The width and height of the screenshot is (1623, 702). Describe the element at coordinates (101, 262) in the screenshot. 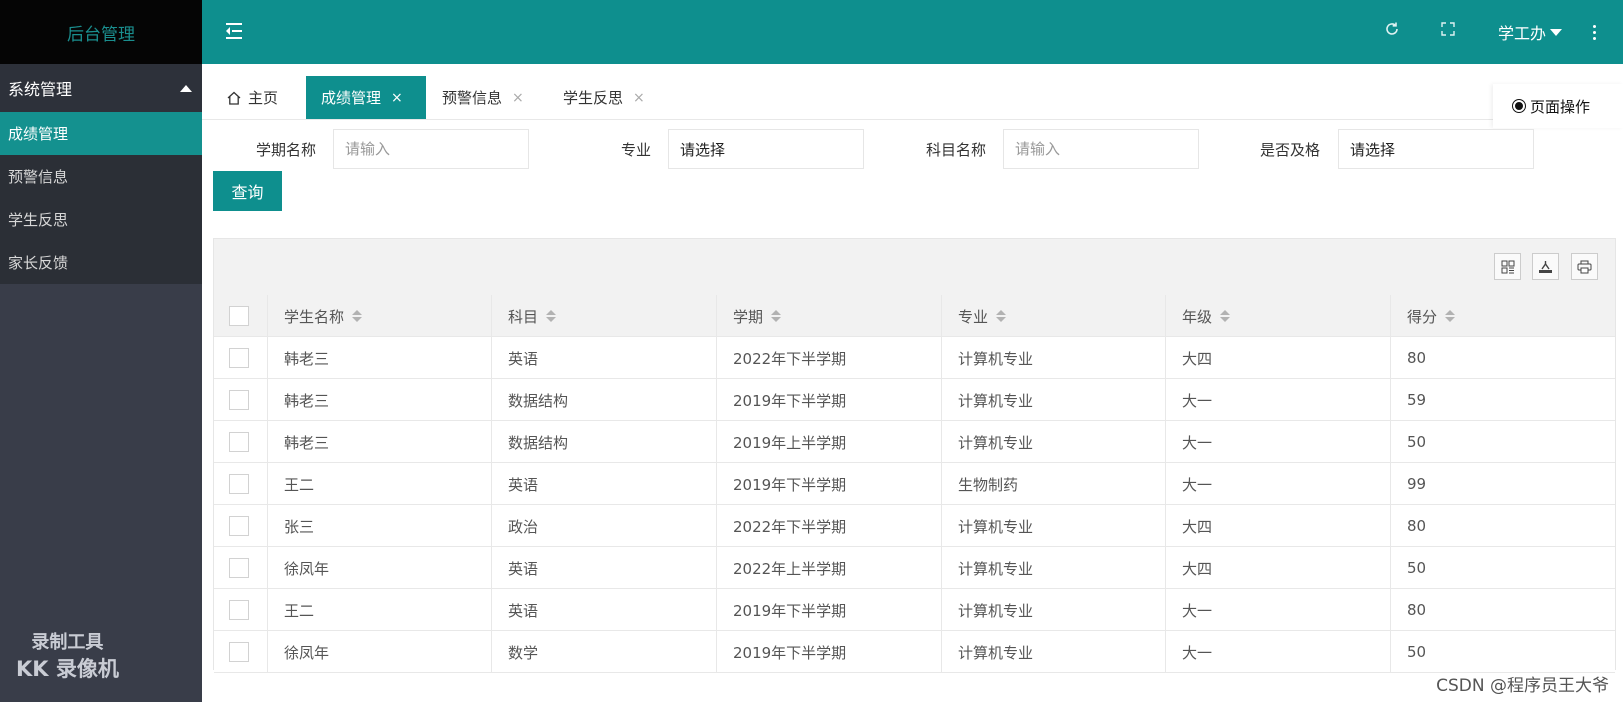

I see `sidebar-item-parent-feedback: 家长反馈` at that location.